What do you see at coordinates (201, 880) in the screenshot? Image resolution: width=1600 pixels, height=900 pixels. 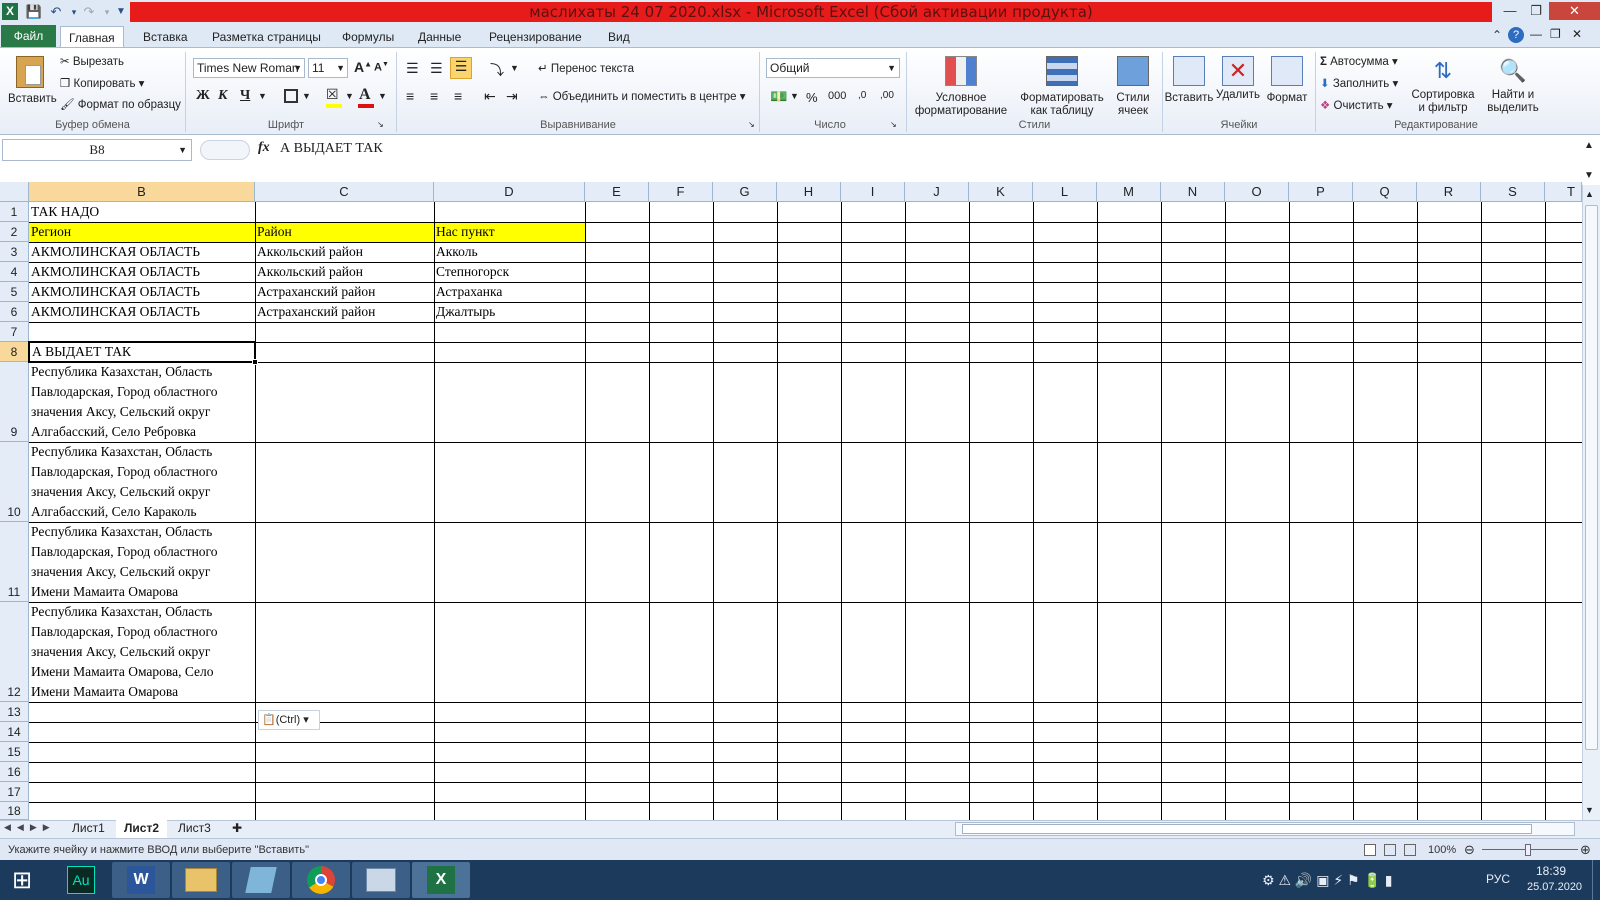 I see `taskbar-explorer` at bounding box center [201, 880].